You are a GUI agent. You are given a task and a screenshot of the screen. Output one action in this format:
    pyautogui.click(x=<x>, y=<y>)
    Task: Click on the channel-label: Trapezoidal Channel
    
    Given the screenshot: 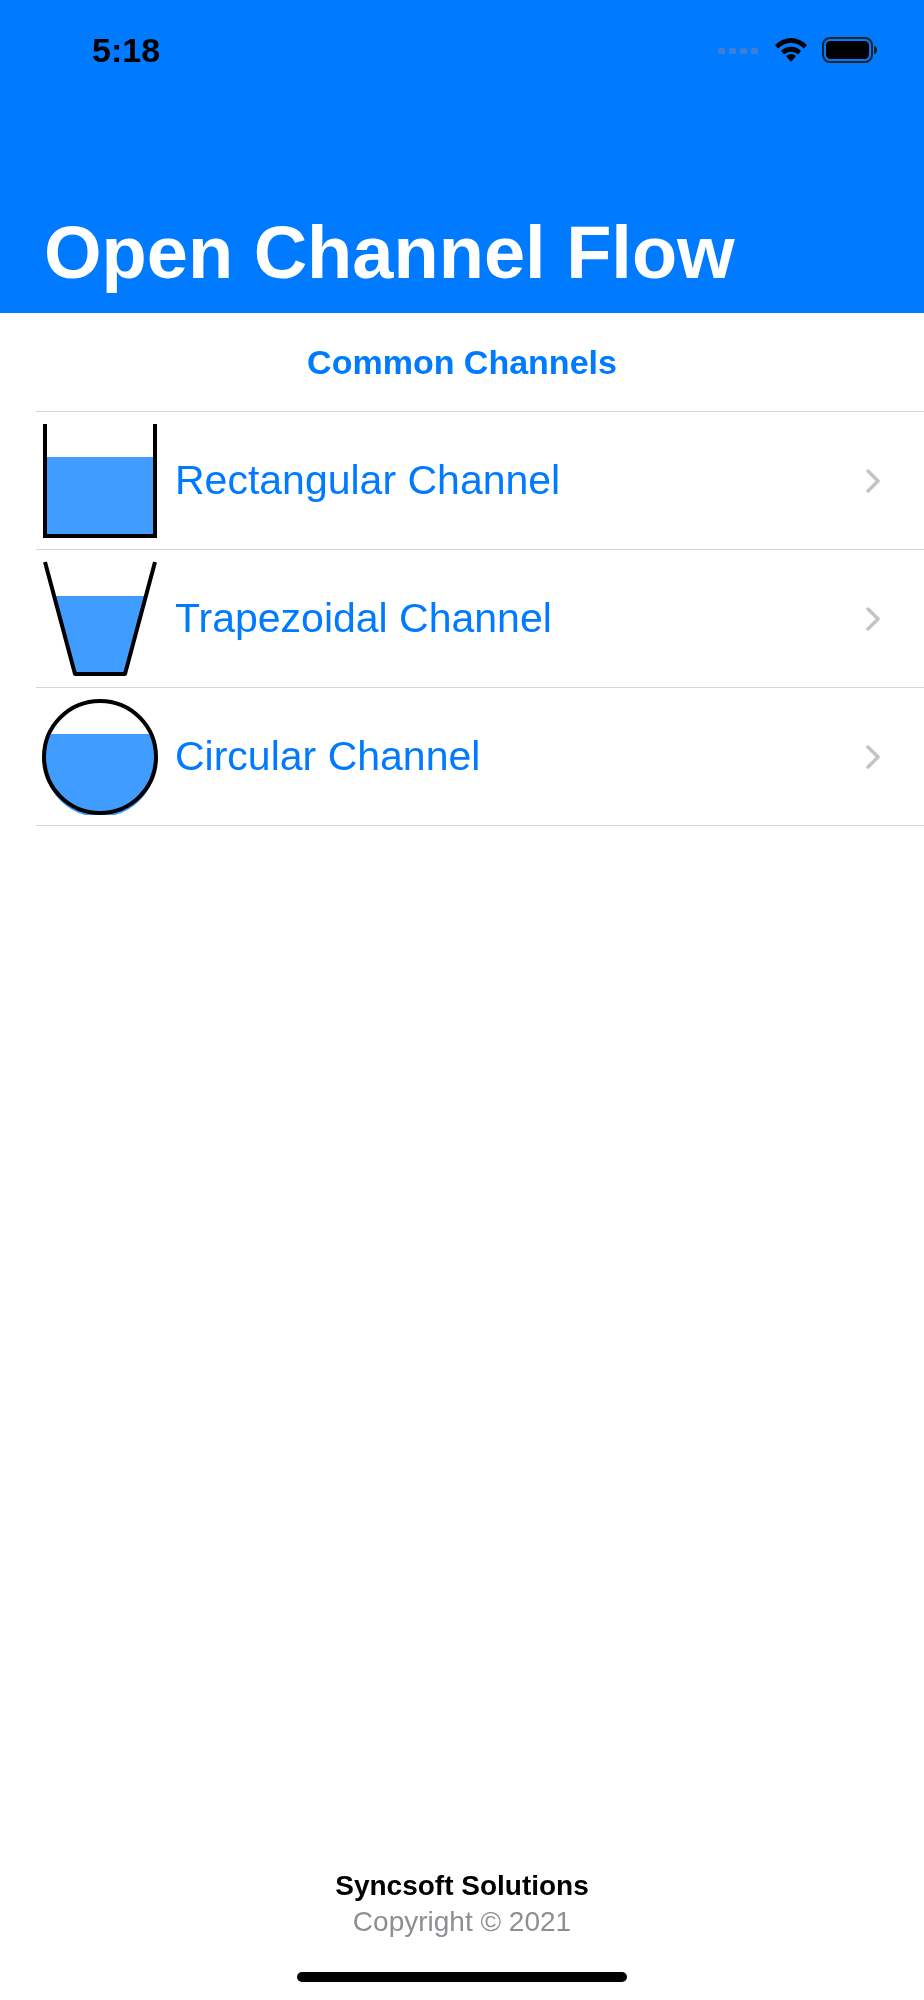 What is the action you would take?
    pyautogui.click(x=364, y=618)
    